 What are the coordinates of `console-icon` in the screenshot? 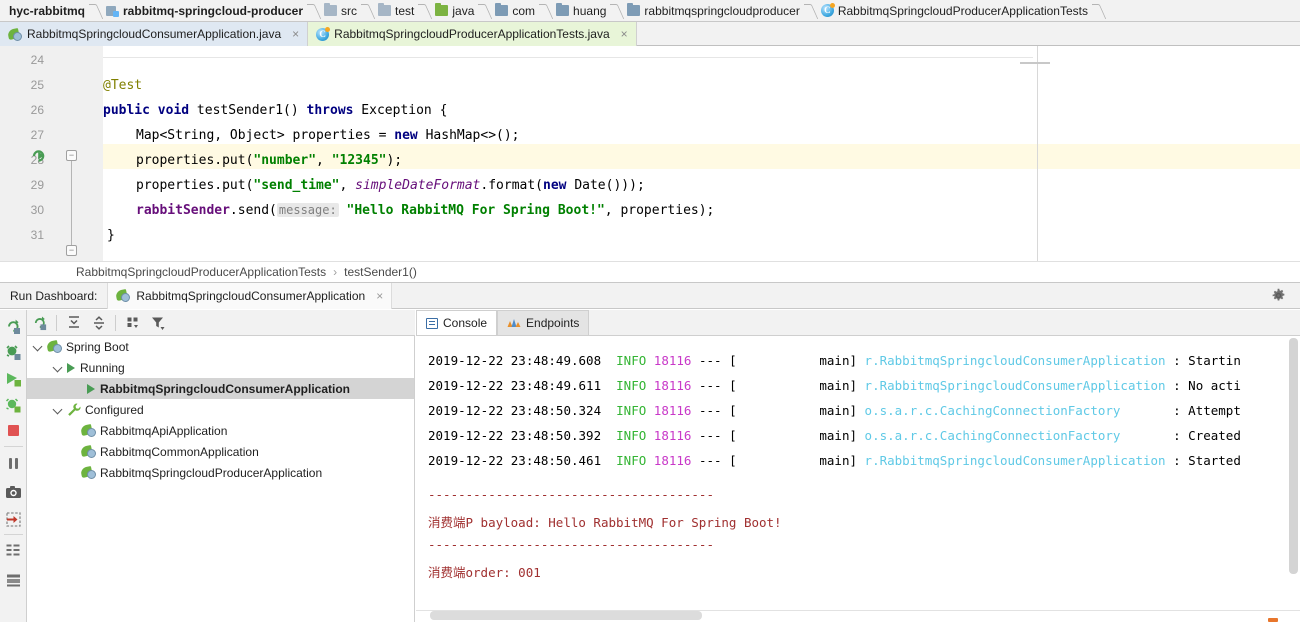 It's located at (432, 323).